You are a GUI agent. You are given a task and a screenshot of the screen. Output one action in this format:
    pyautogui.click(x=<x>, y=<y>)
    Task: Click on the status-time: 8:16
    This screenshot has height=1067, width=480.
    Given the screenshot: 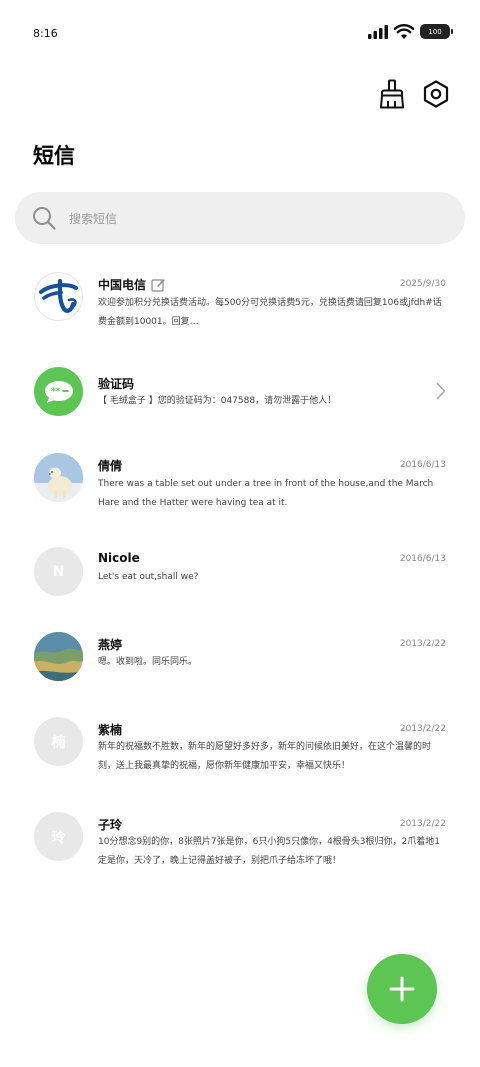 What is the action you would take?
    pyautogui.click(x=45, y=33)
    